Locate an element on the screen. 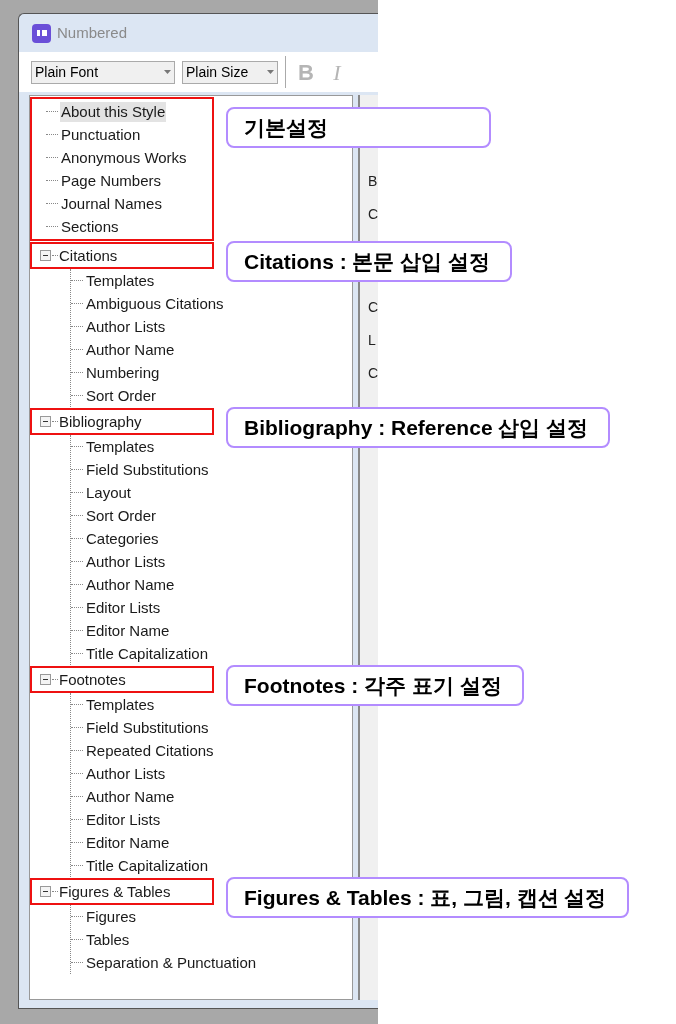 The image size is (676, 1024). tree-item: About this Style is located at coordinates (113, 111).